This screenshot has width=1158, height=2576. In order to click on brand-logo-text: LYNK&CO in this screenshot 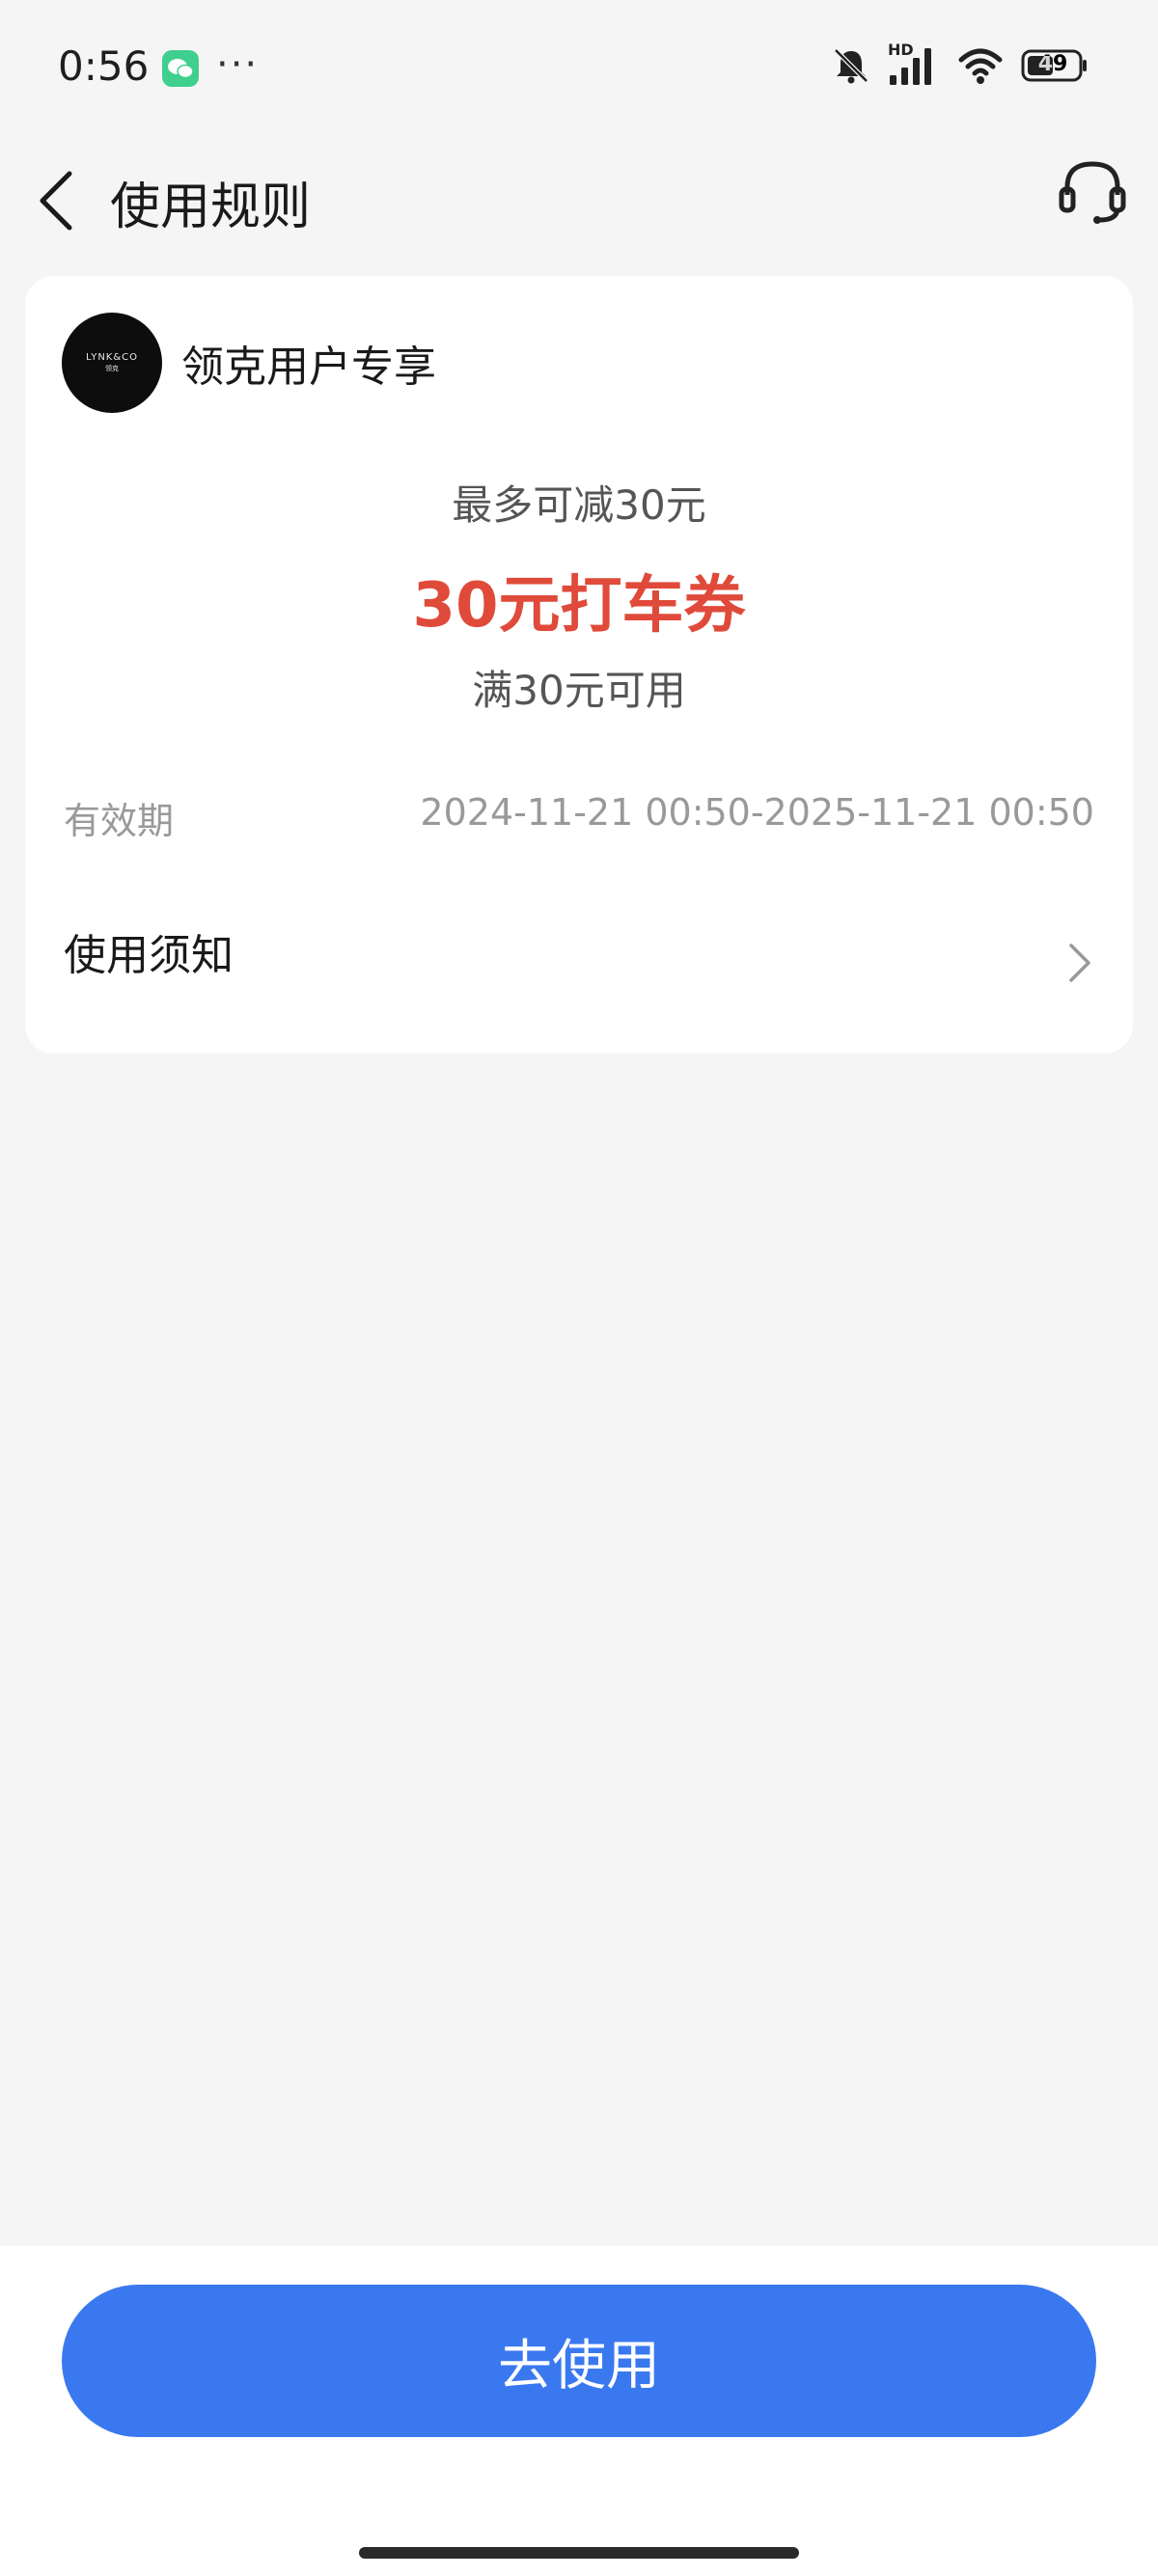, I will do `click(112, 358)`.